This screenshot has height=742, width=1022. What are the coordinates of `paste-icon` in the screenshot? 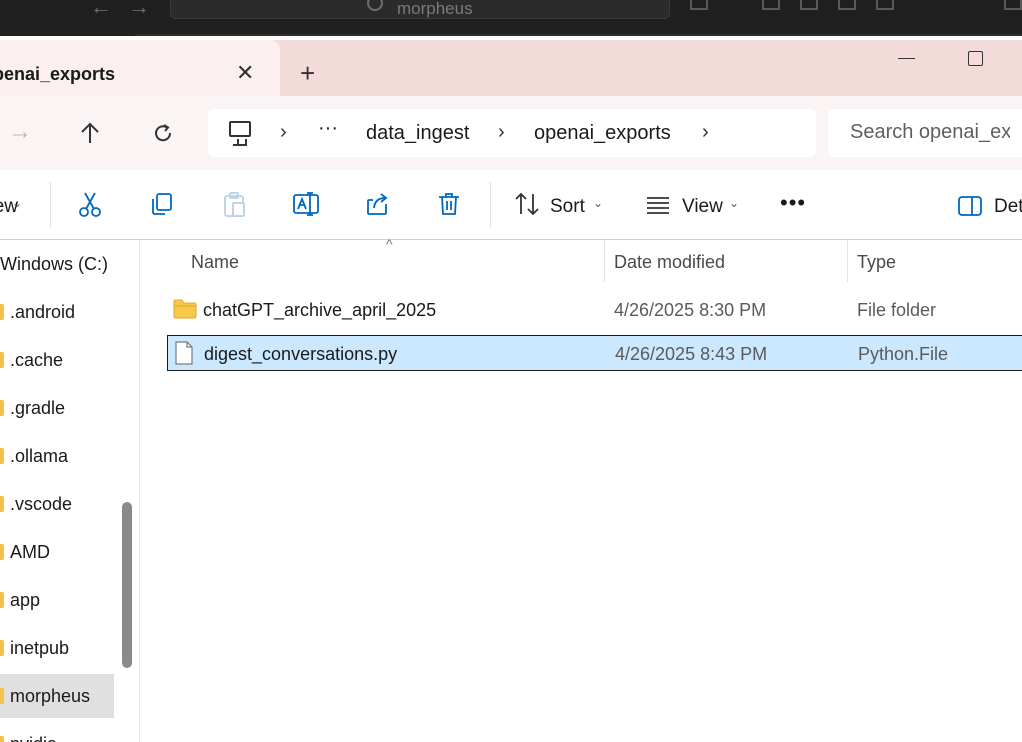 It's located at (234, 205).